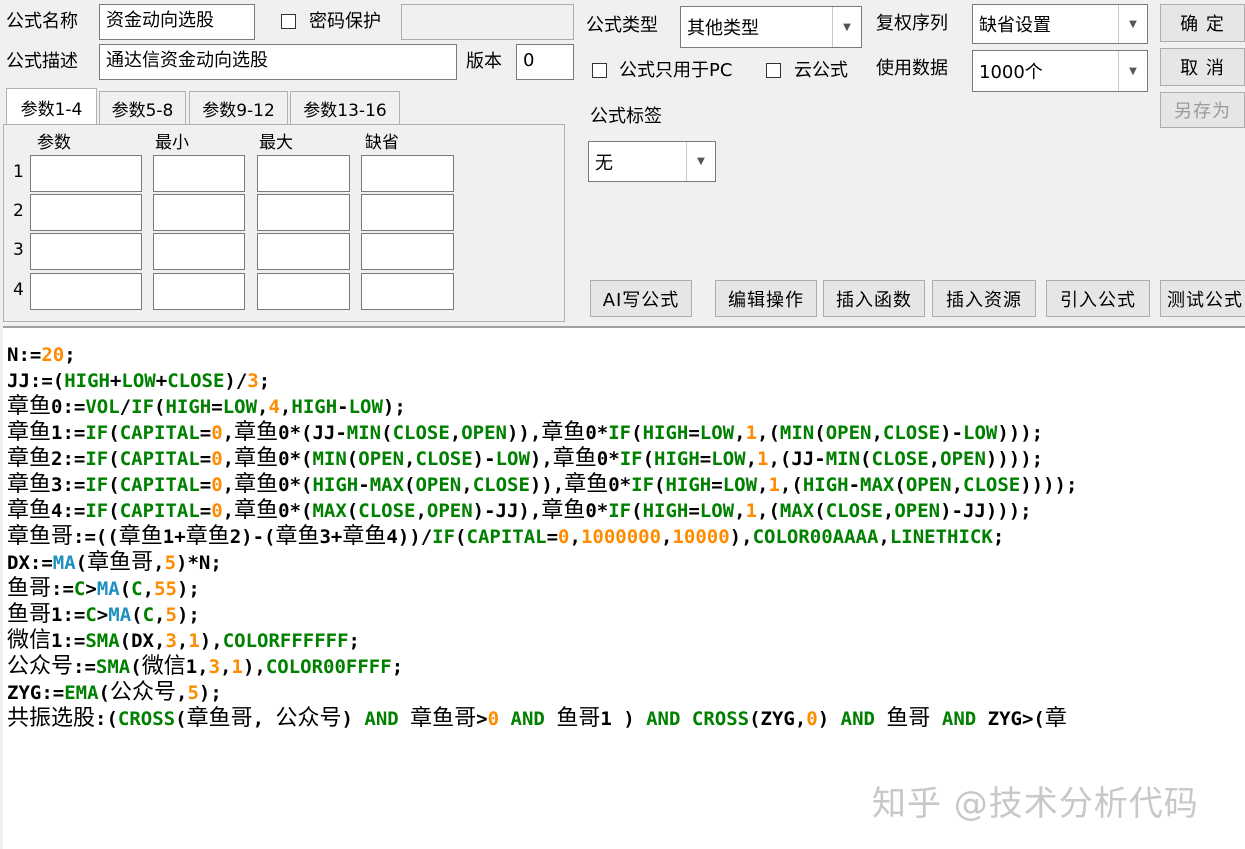 This screenshot has height=849, width=1245. Describe the element at coordinates (103, 588) in the screenshot. I see `code-line: 鱼哥:=C>MA(C,55);` at that location.